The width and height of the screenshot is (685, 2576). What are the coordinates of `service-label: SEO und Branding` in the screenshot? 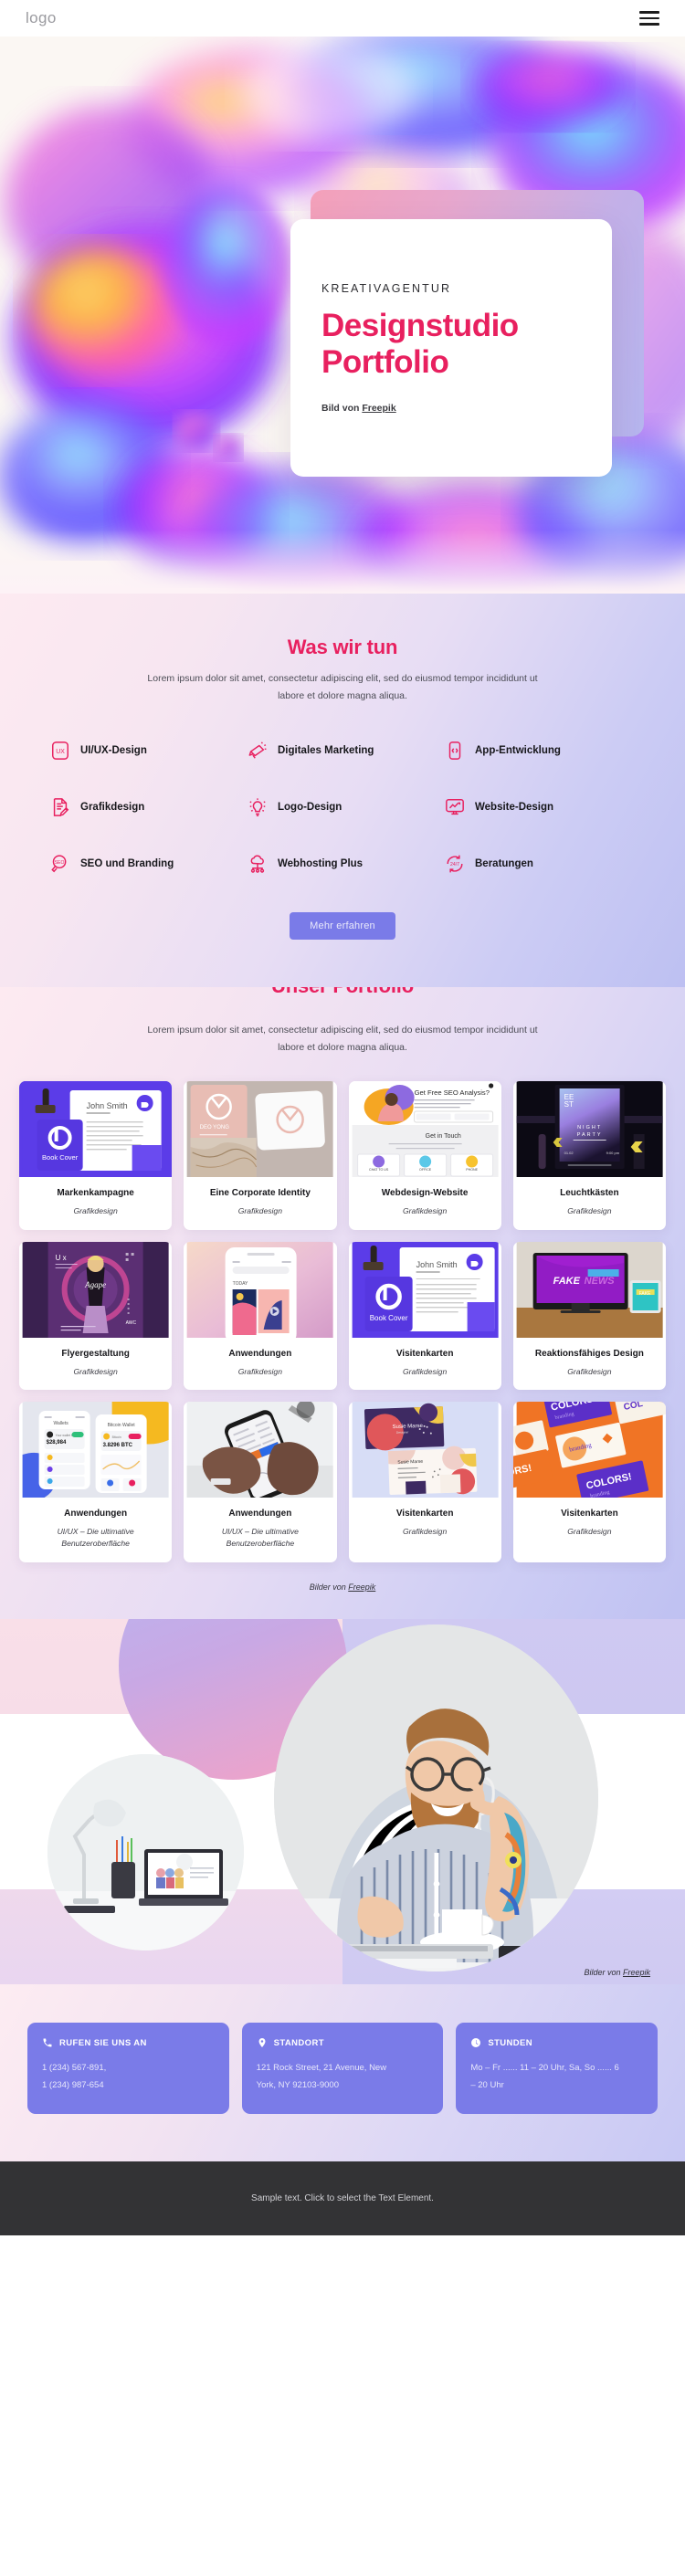 It's located at (127, 863).